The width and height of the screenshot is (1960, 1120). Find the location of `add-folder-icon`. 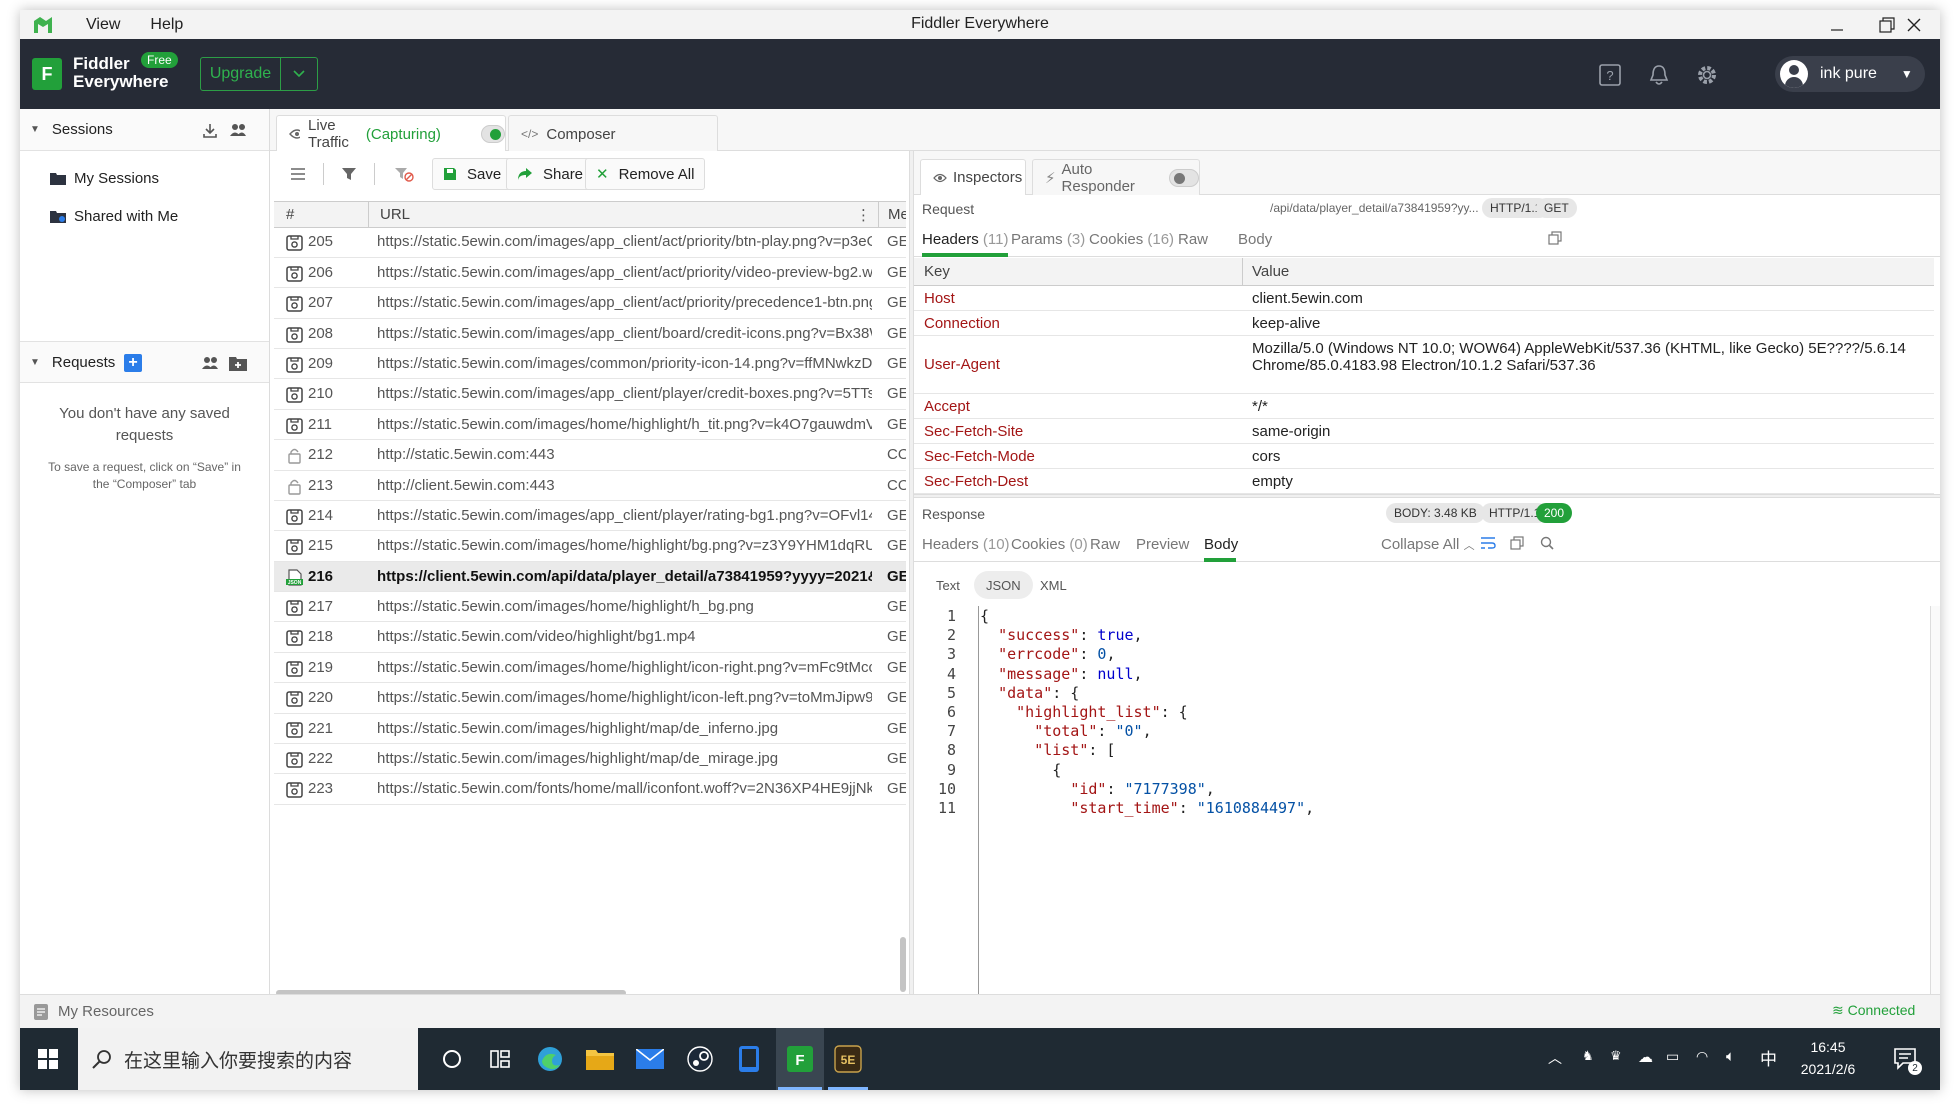

add-folder-icon is located at coordinates (238, 363).